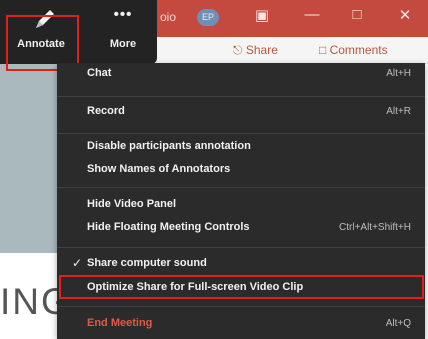 The height and width of the screenshot is (339, 428). Describe the element at coordinates (262, 15) in the screenshot. I see `restore-screen-icon: ▣` at that location.